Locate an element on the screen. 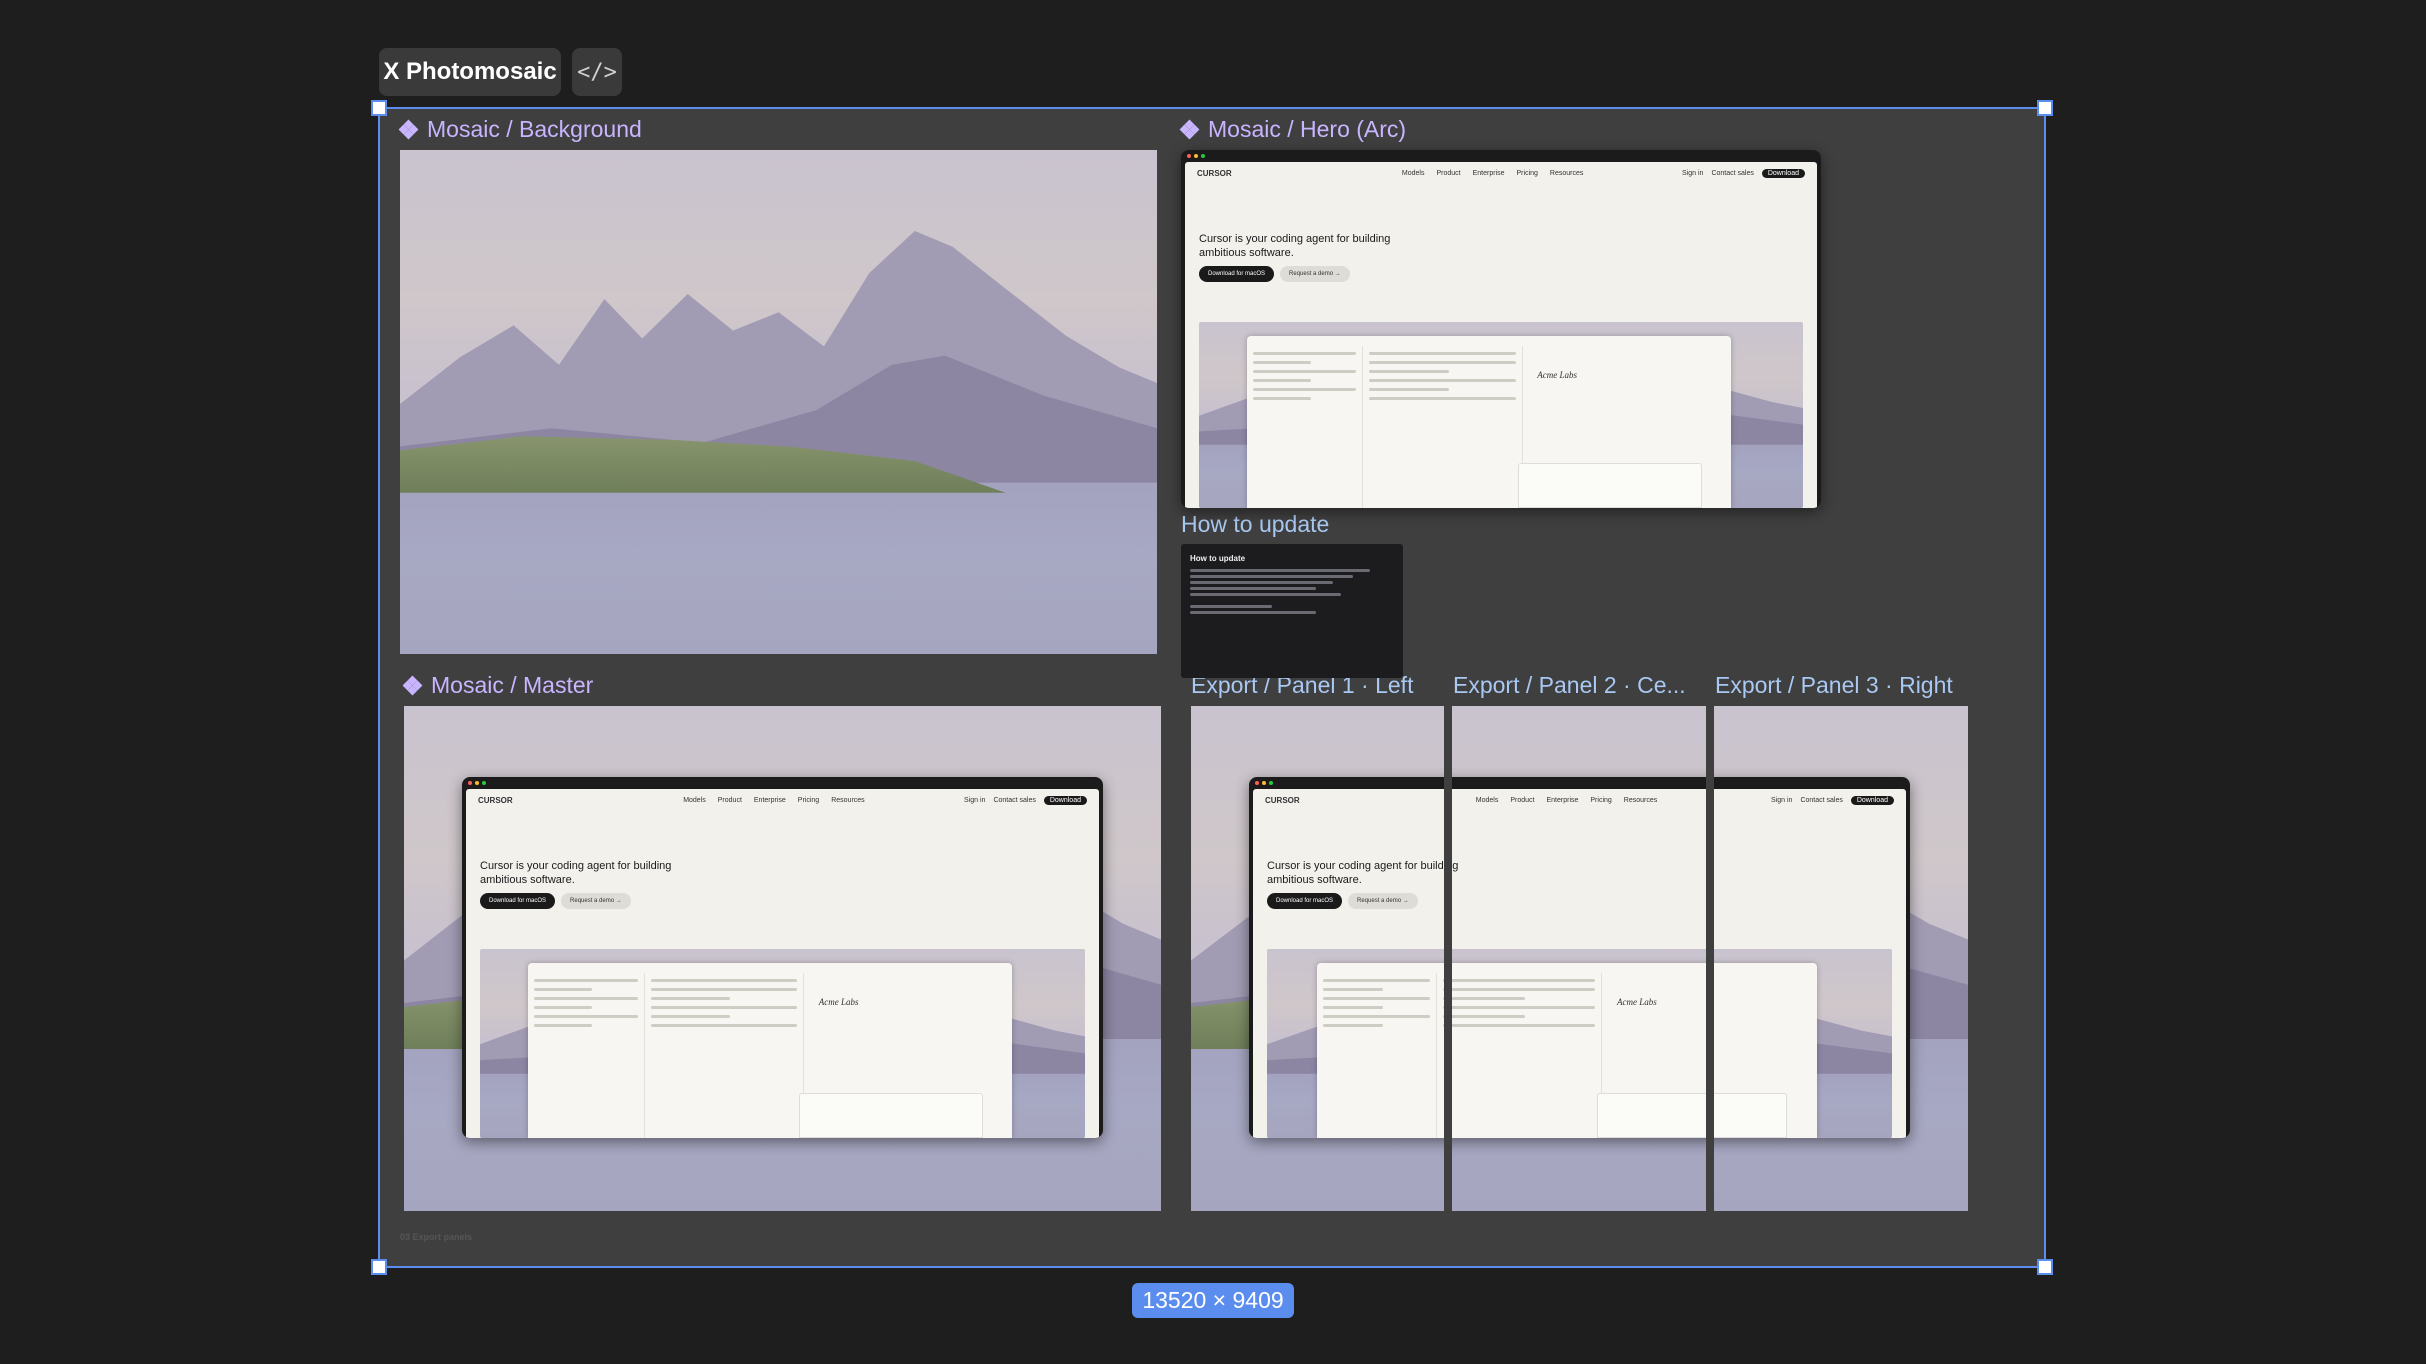  frame-size-badge: 13520 × 9409 is located at coordinates (1213, 1300).